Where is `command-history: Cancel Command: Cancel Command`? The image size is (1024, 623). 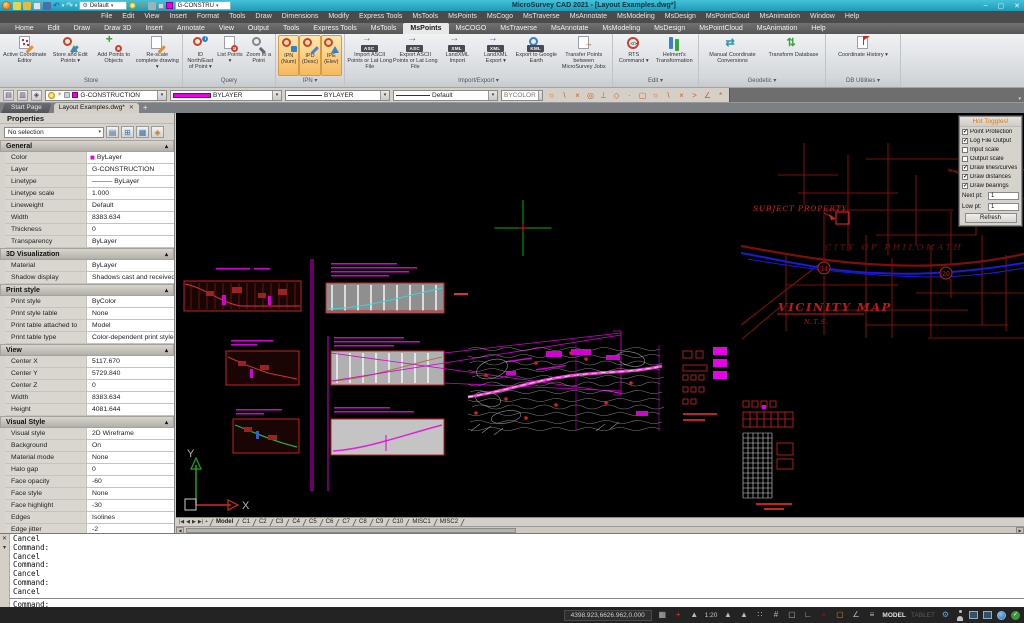 command-history: Cancel Command: Cancel Command is located at coordinates (517, 566).